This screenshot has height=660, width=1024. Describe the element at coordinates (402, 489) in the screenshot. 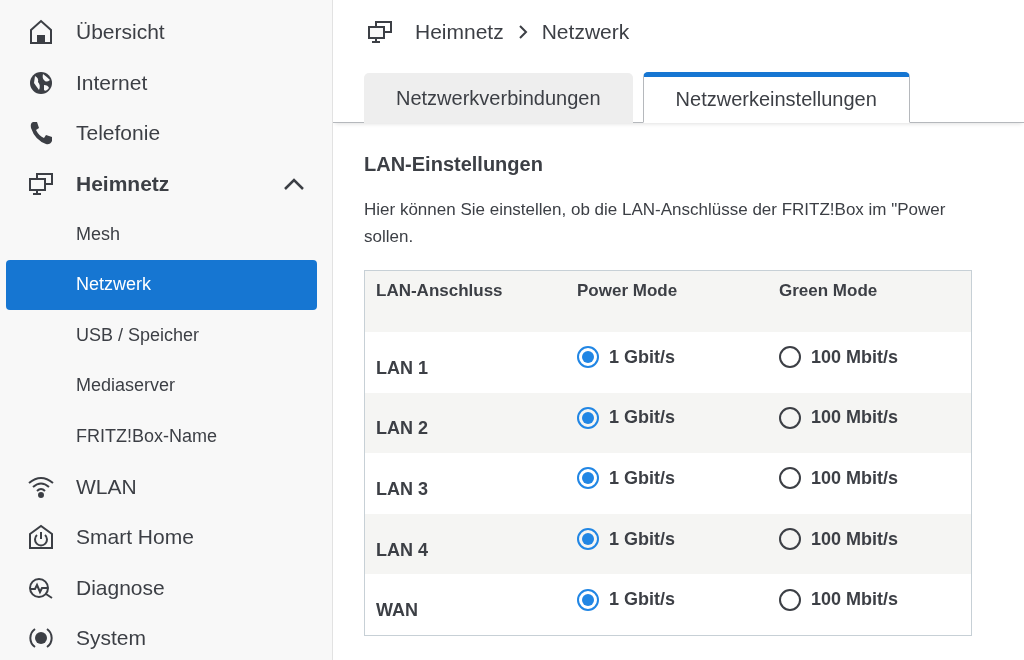

I see `port-label: LAN 3` at that location.